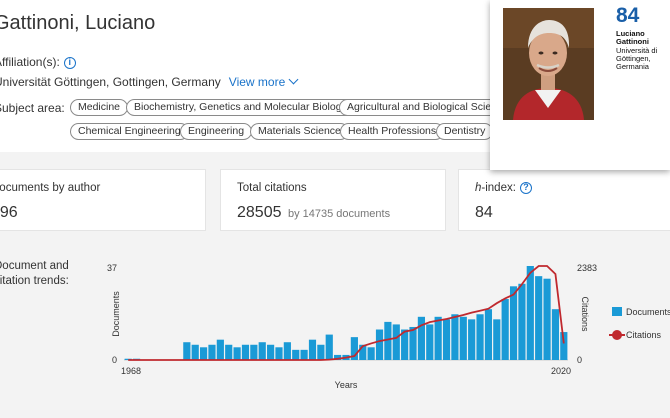 The width and height of the screenshot is (670, 418). I want to click on right-tick-label: 0, so click(579, 360).